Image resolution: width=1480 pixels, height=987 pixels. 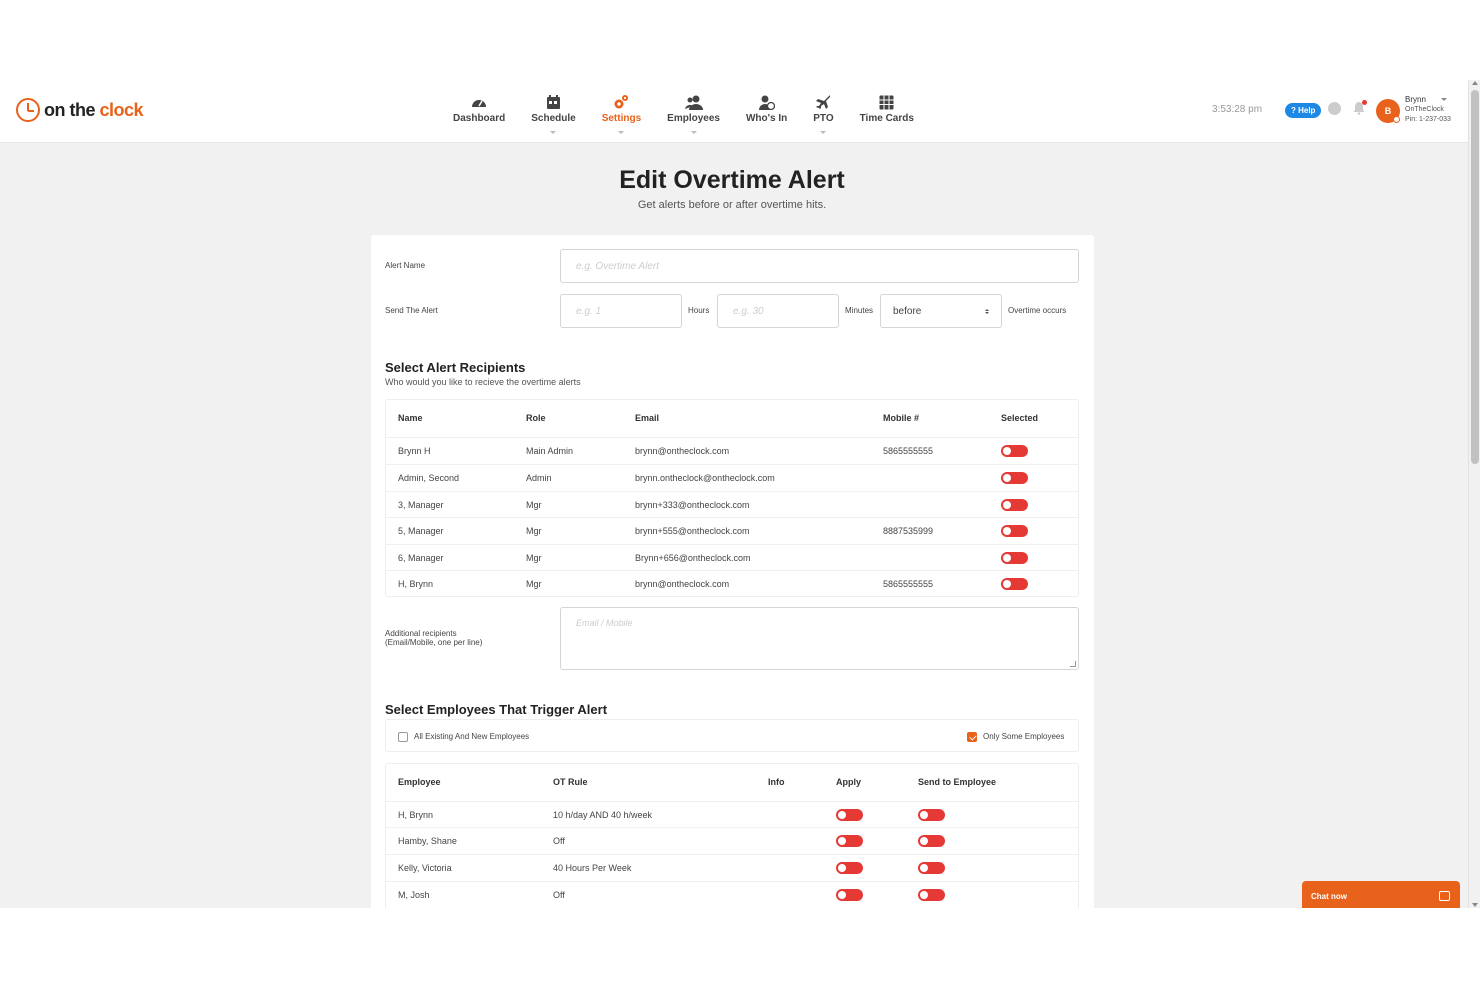 I want to click on scroll-up-arrow-icon, so click(x=1475, y=83).